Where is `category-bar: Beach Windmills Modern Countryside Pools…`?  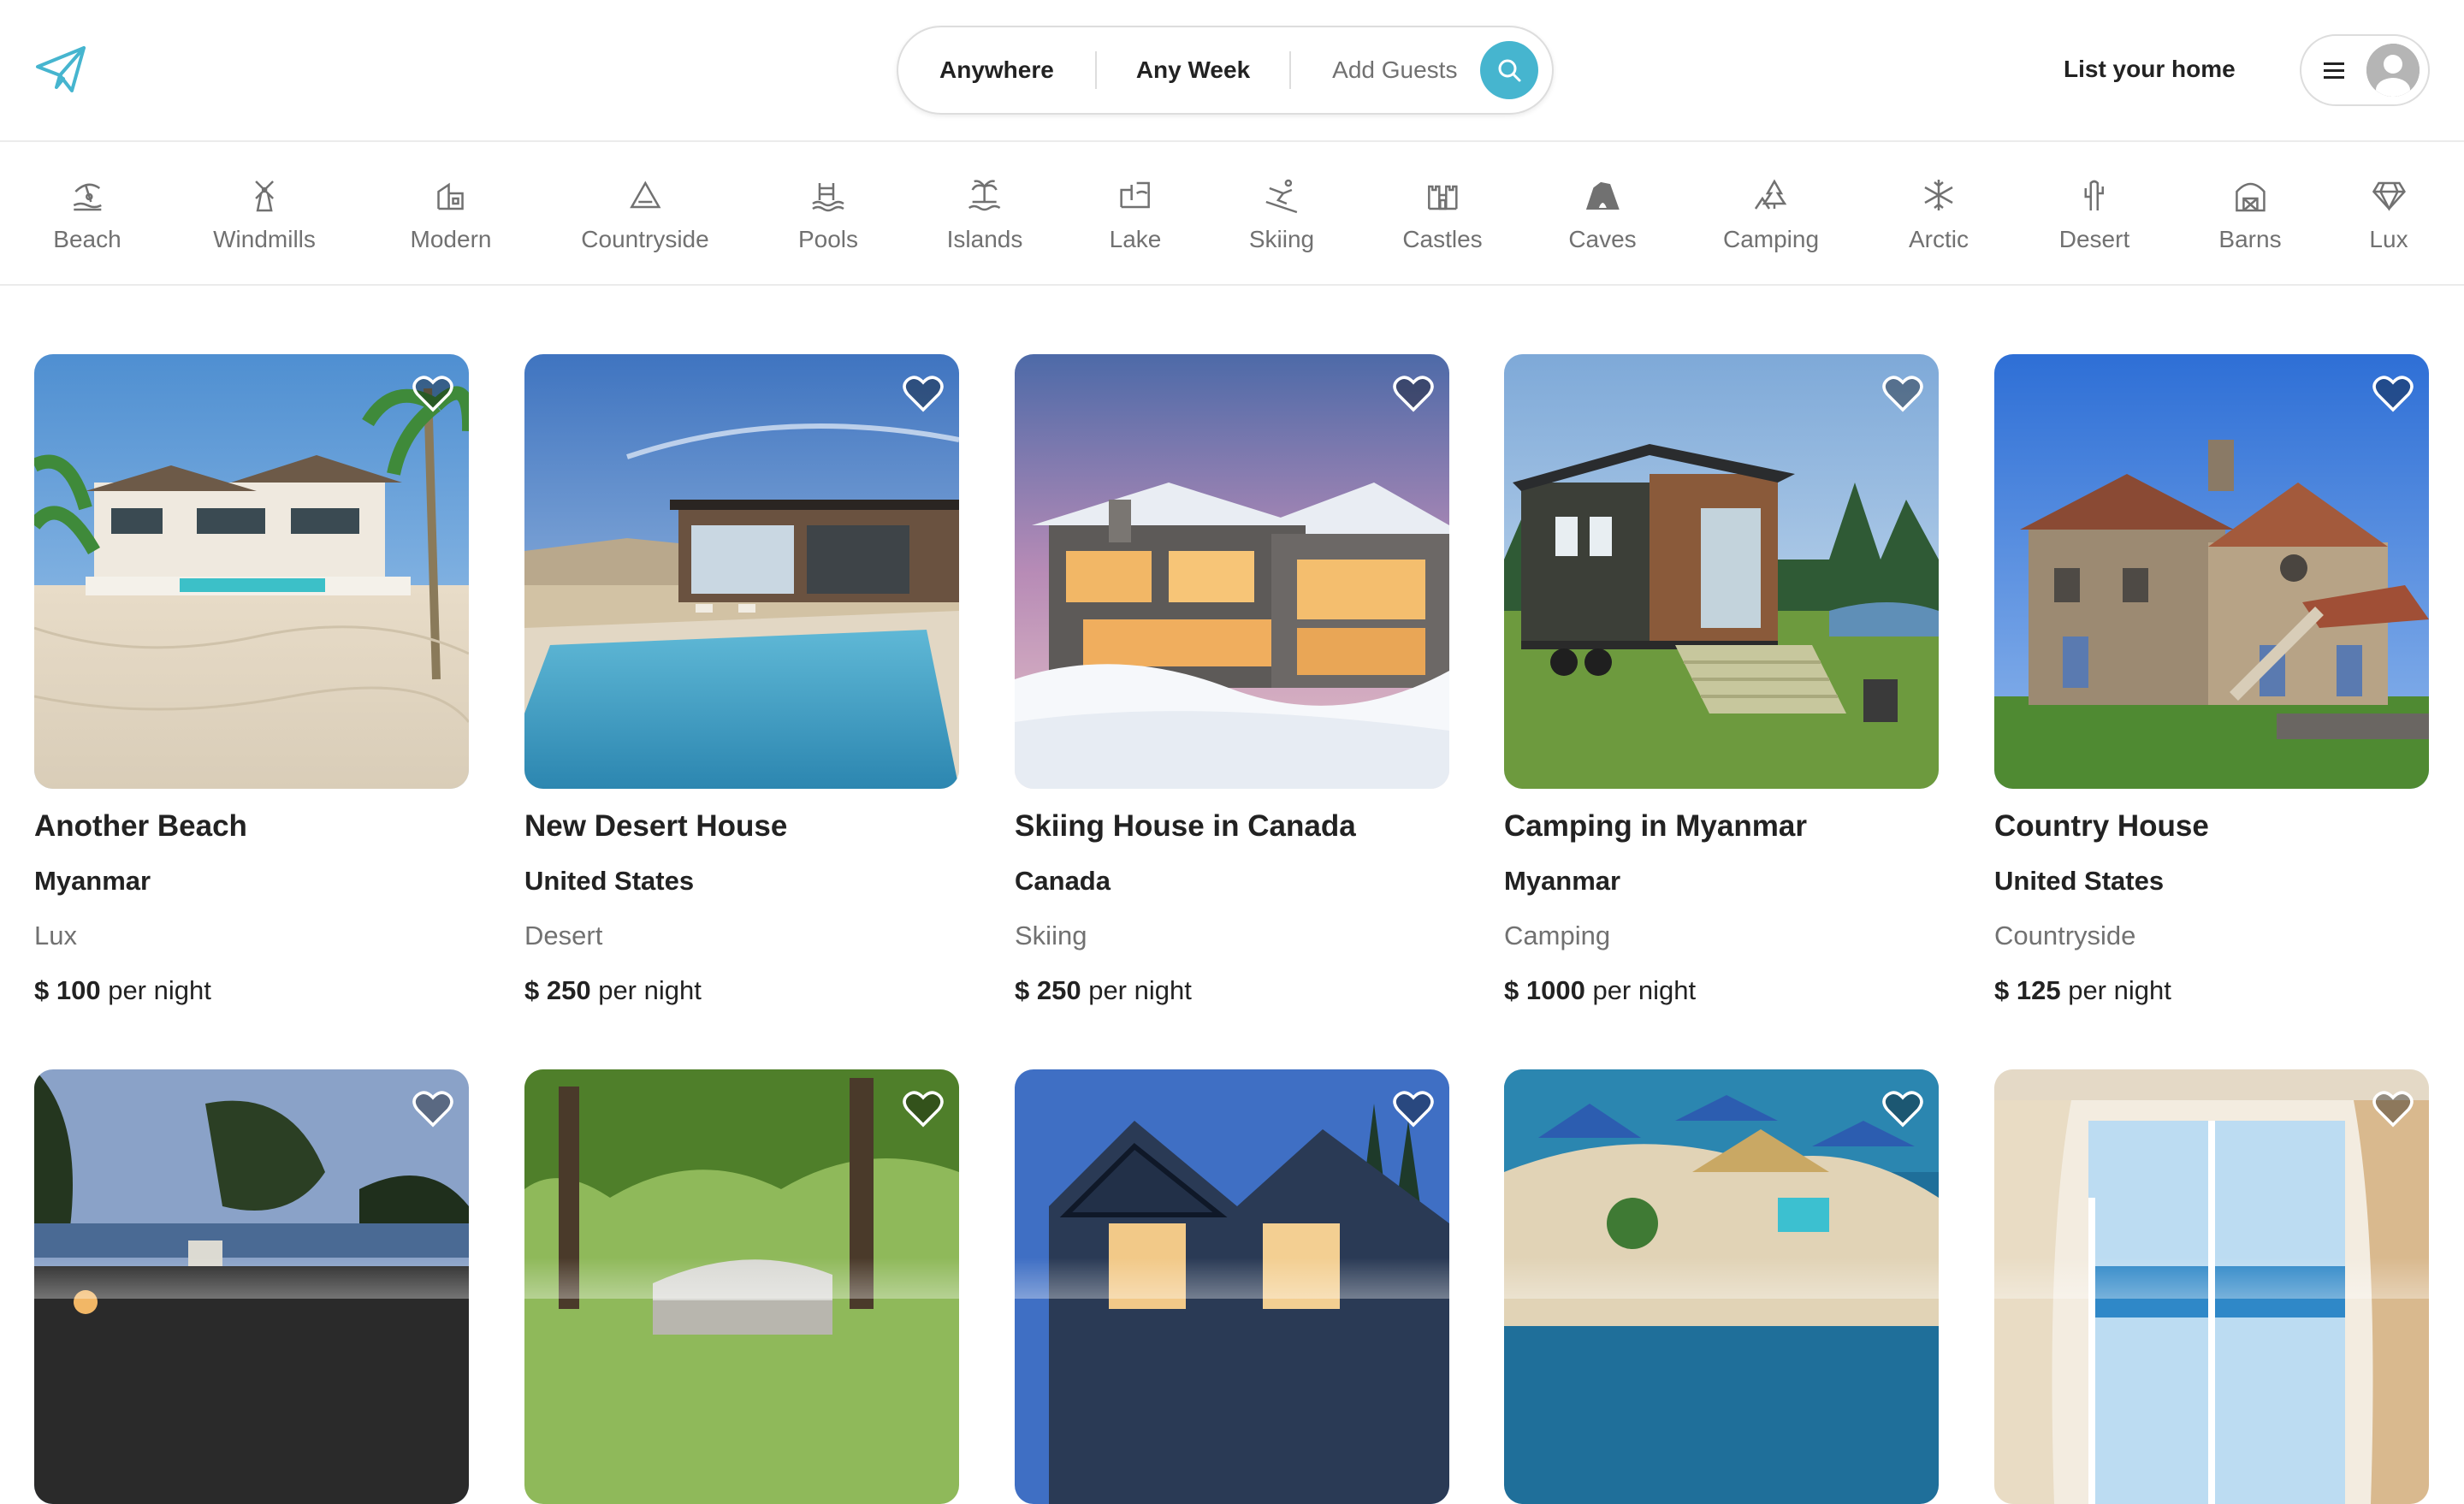
category-bar: Beach Windmills Modern Countryside Pools… is located at coordinates (1232, 215).